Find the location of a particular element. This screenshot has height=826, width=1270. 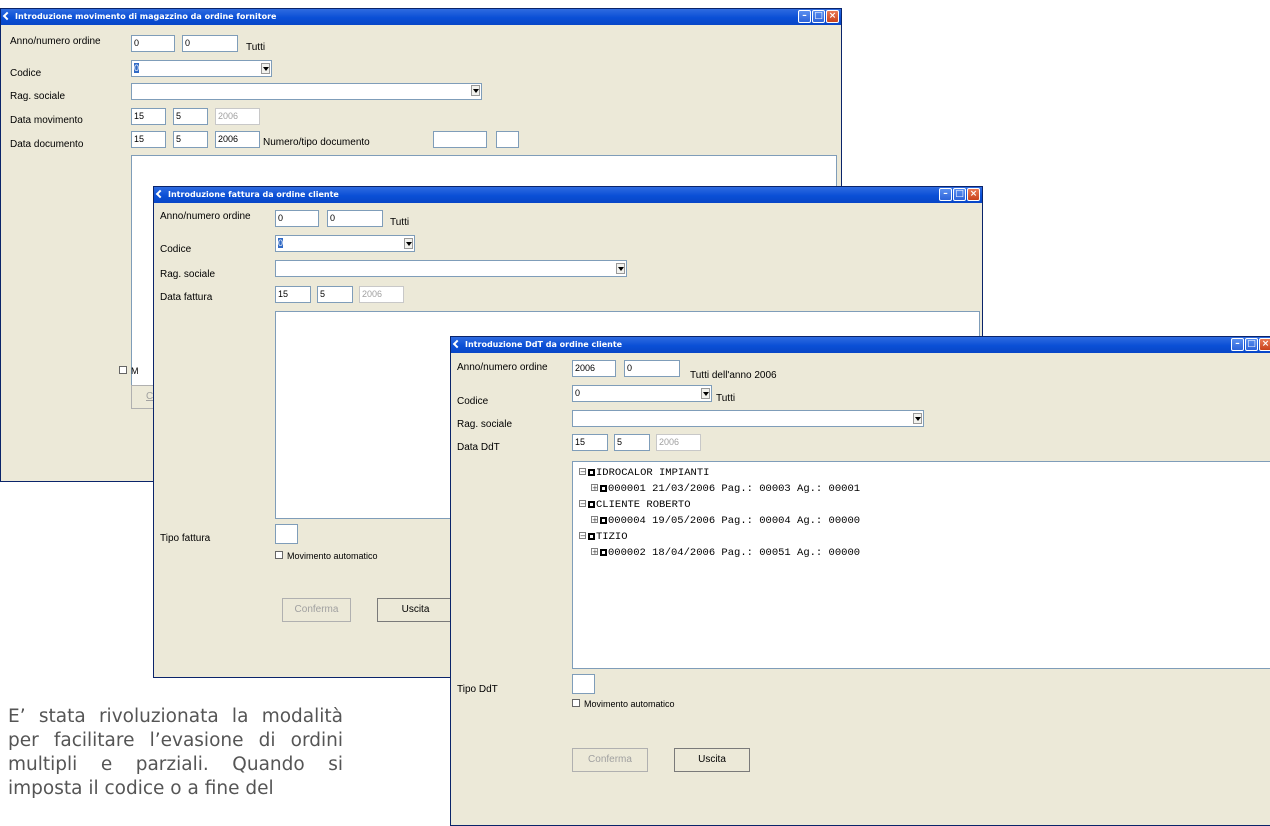

data-fattura-year: 2006 is located at coordinates (381, 294).